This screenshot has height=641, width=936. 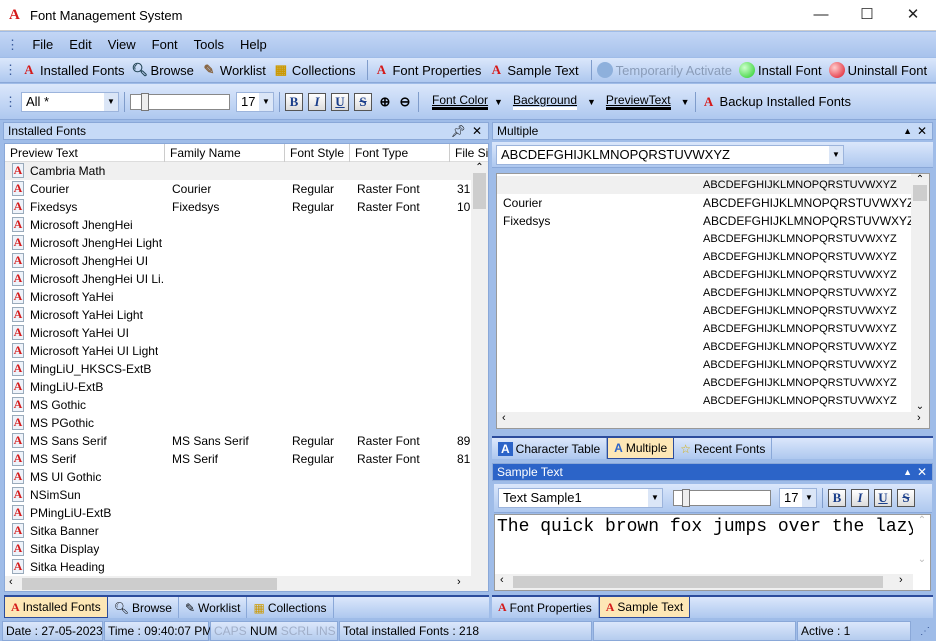 I want to click on font-row: A Sitka Banner, so click(x=238, y=531).